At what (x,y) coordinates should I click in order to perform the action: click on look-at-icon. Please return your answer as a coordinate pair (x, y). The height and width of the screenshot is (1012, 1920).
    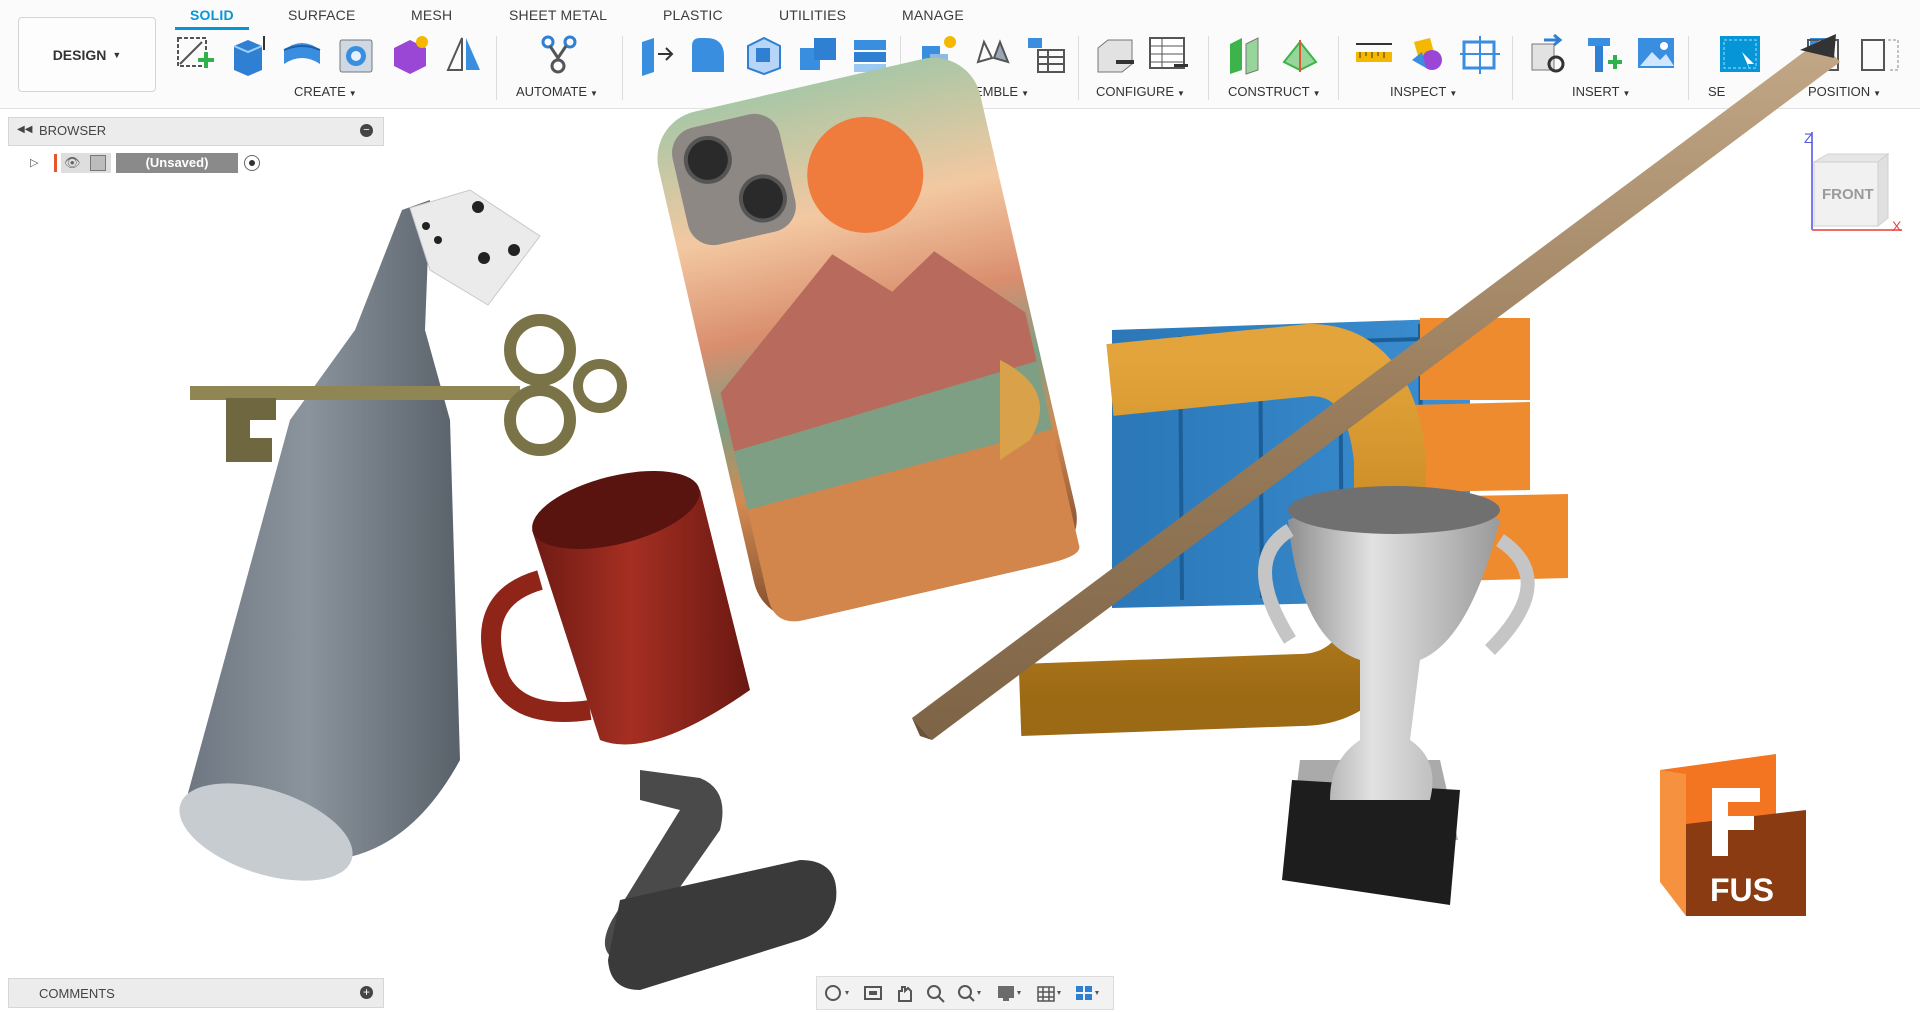
    Looking at the image, I should click on (873, 993).